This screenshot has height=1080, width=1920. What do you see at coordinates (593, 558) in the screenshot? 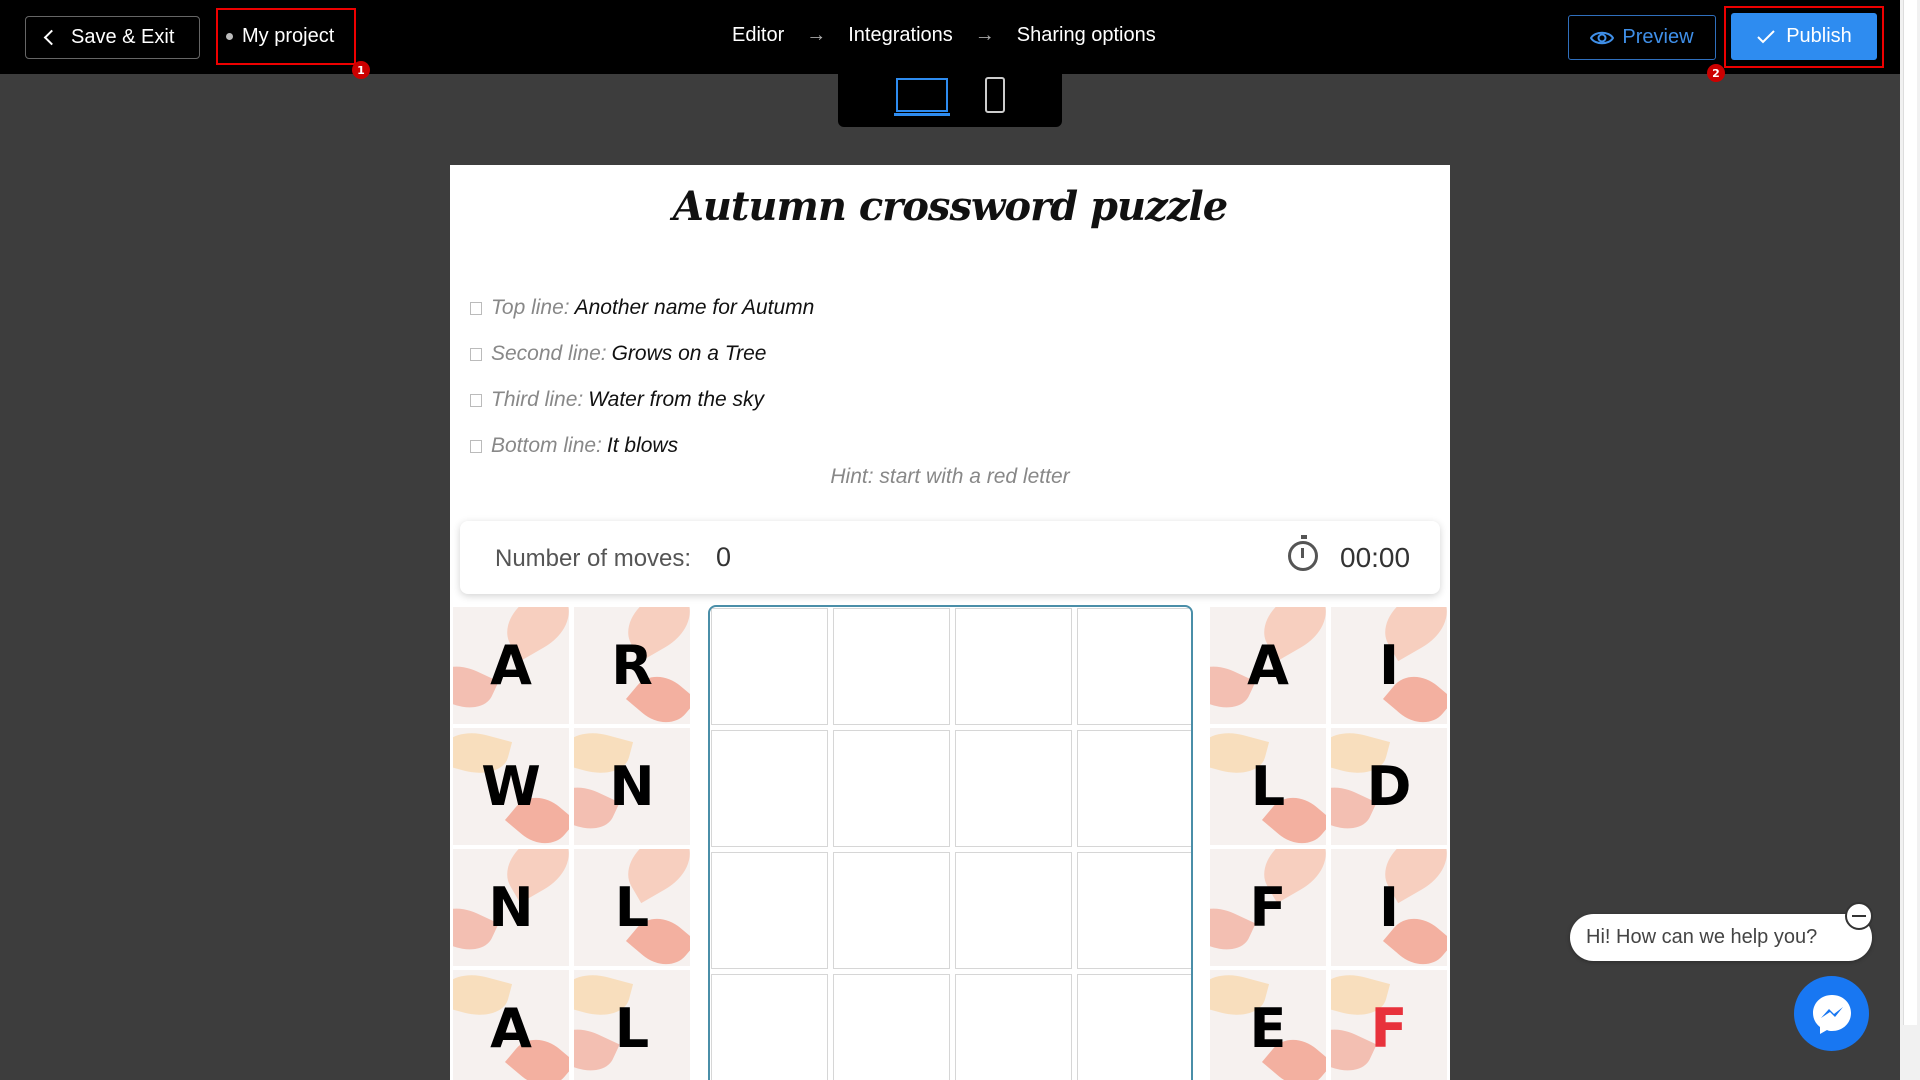
I see `moves-label: Number of moves:` at bounding box center [593, 558].